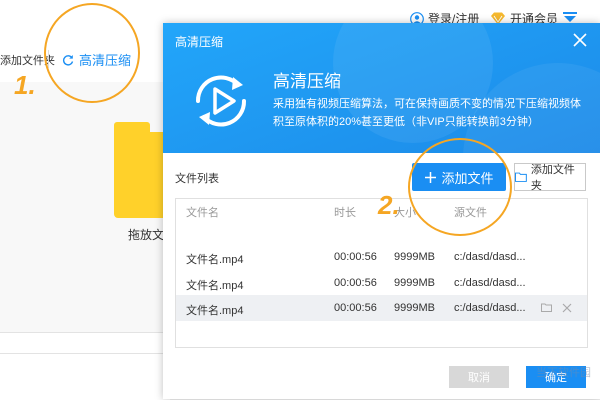  What do you see at coordinates (546, 307) in the screenshot?
I see `open-folder-icon` at bounding box center [546, 307].